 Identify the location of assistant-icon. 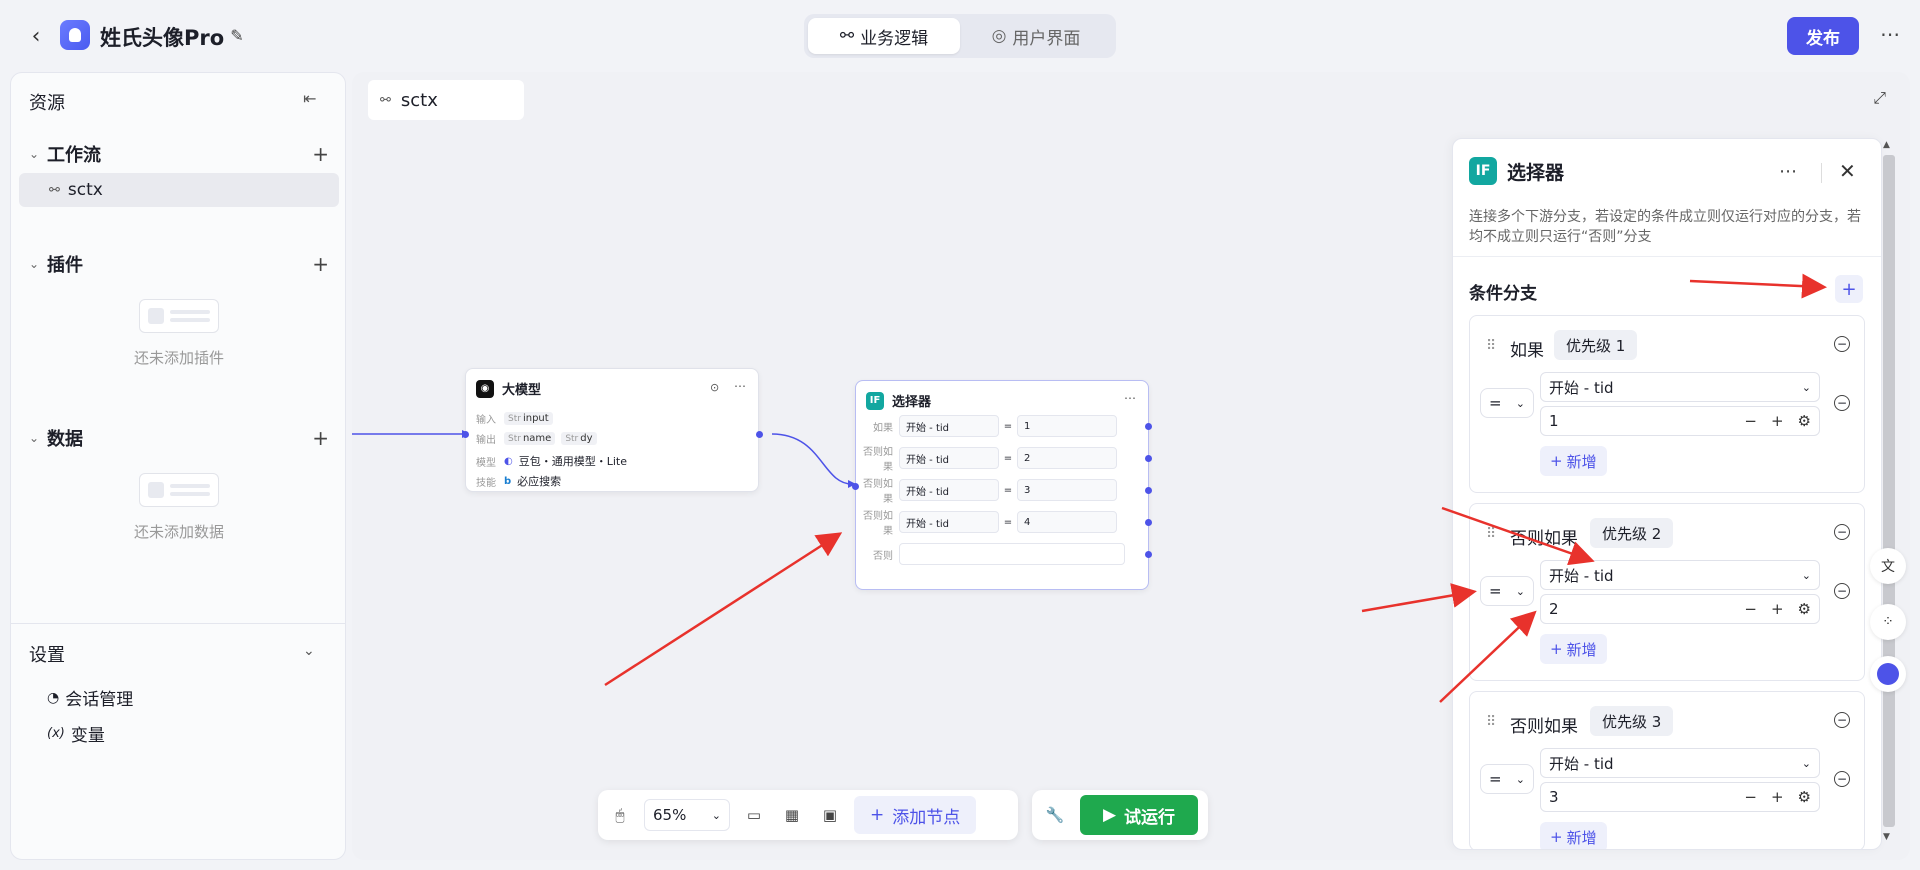
(1888, 674).